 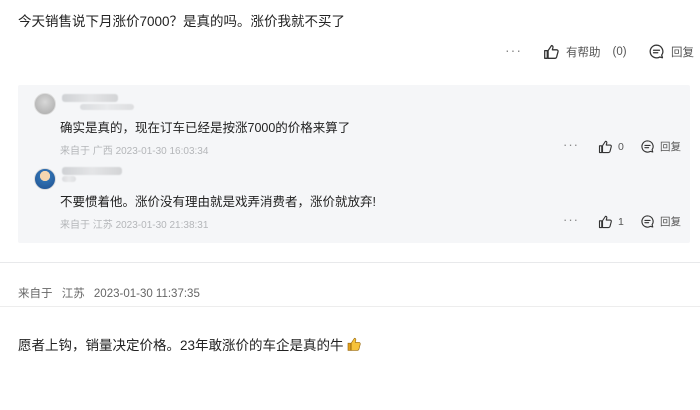 What do you see at coordinates (513, 50) in the screenshot?
I see `question-more-button: ···` at bounding box center [513, 50].